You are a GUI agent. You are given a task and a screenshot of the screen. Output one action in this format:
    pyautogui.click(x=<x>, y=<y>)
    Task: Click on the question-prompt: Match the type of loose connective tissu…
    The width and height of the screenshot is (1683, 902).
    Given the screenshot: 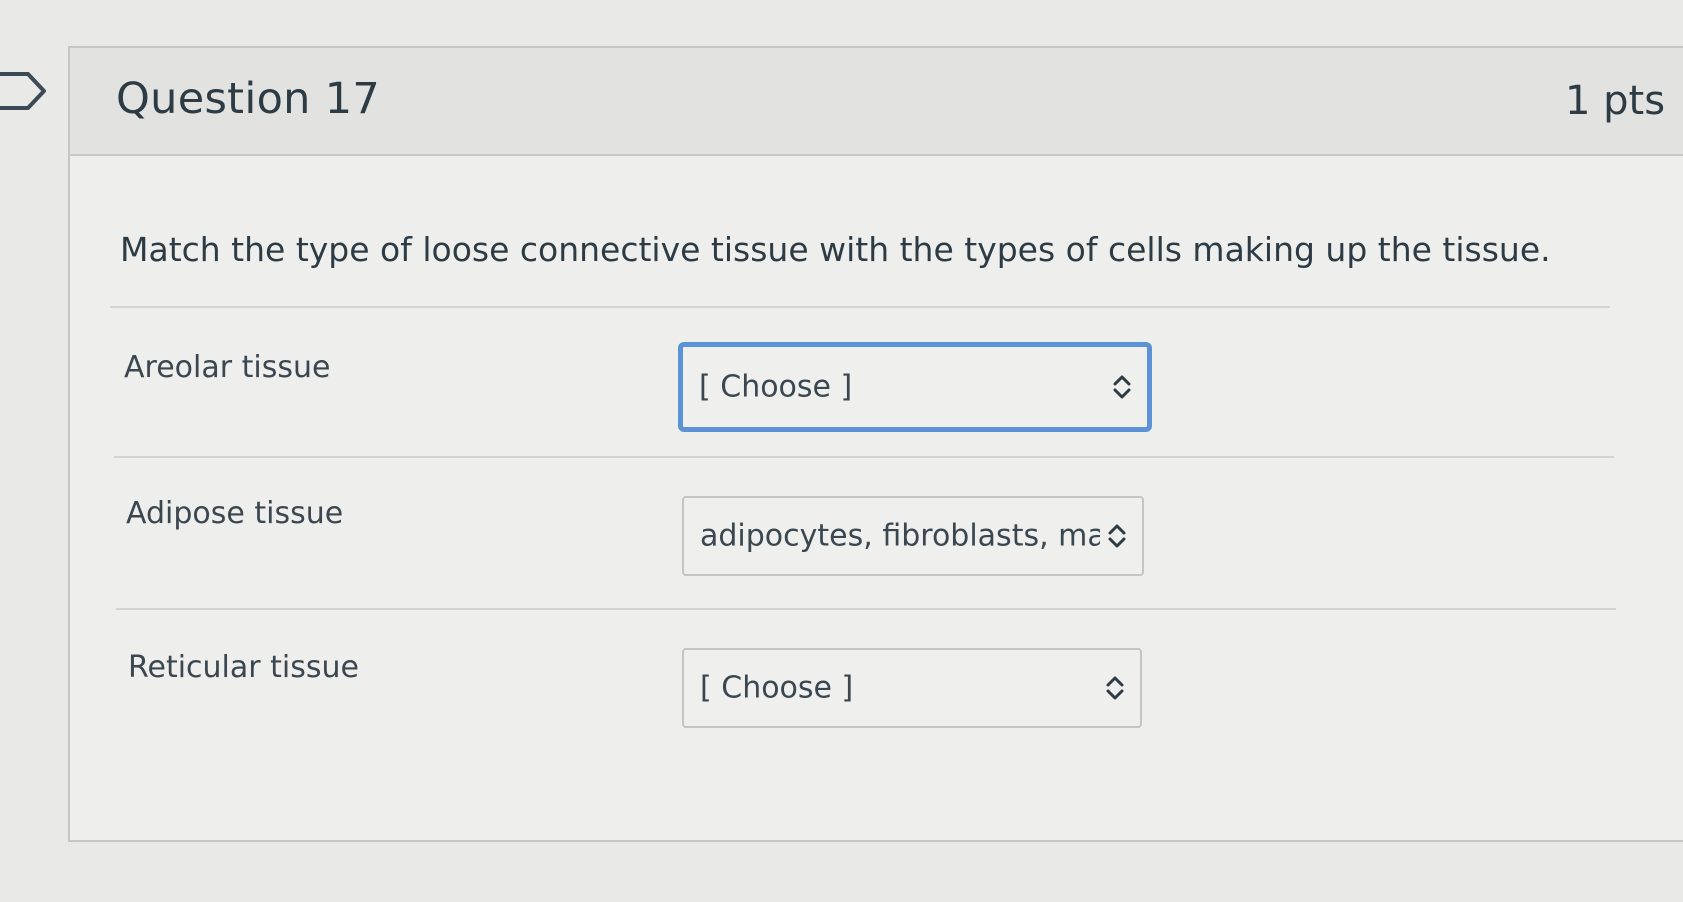 What is the action you would take?
    pyautogui.click(x=835, y=249)
    